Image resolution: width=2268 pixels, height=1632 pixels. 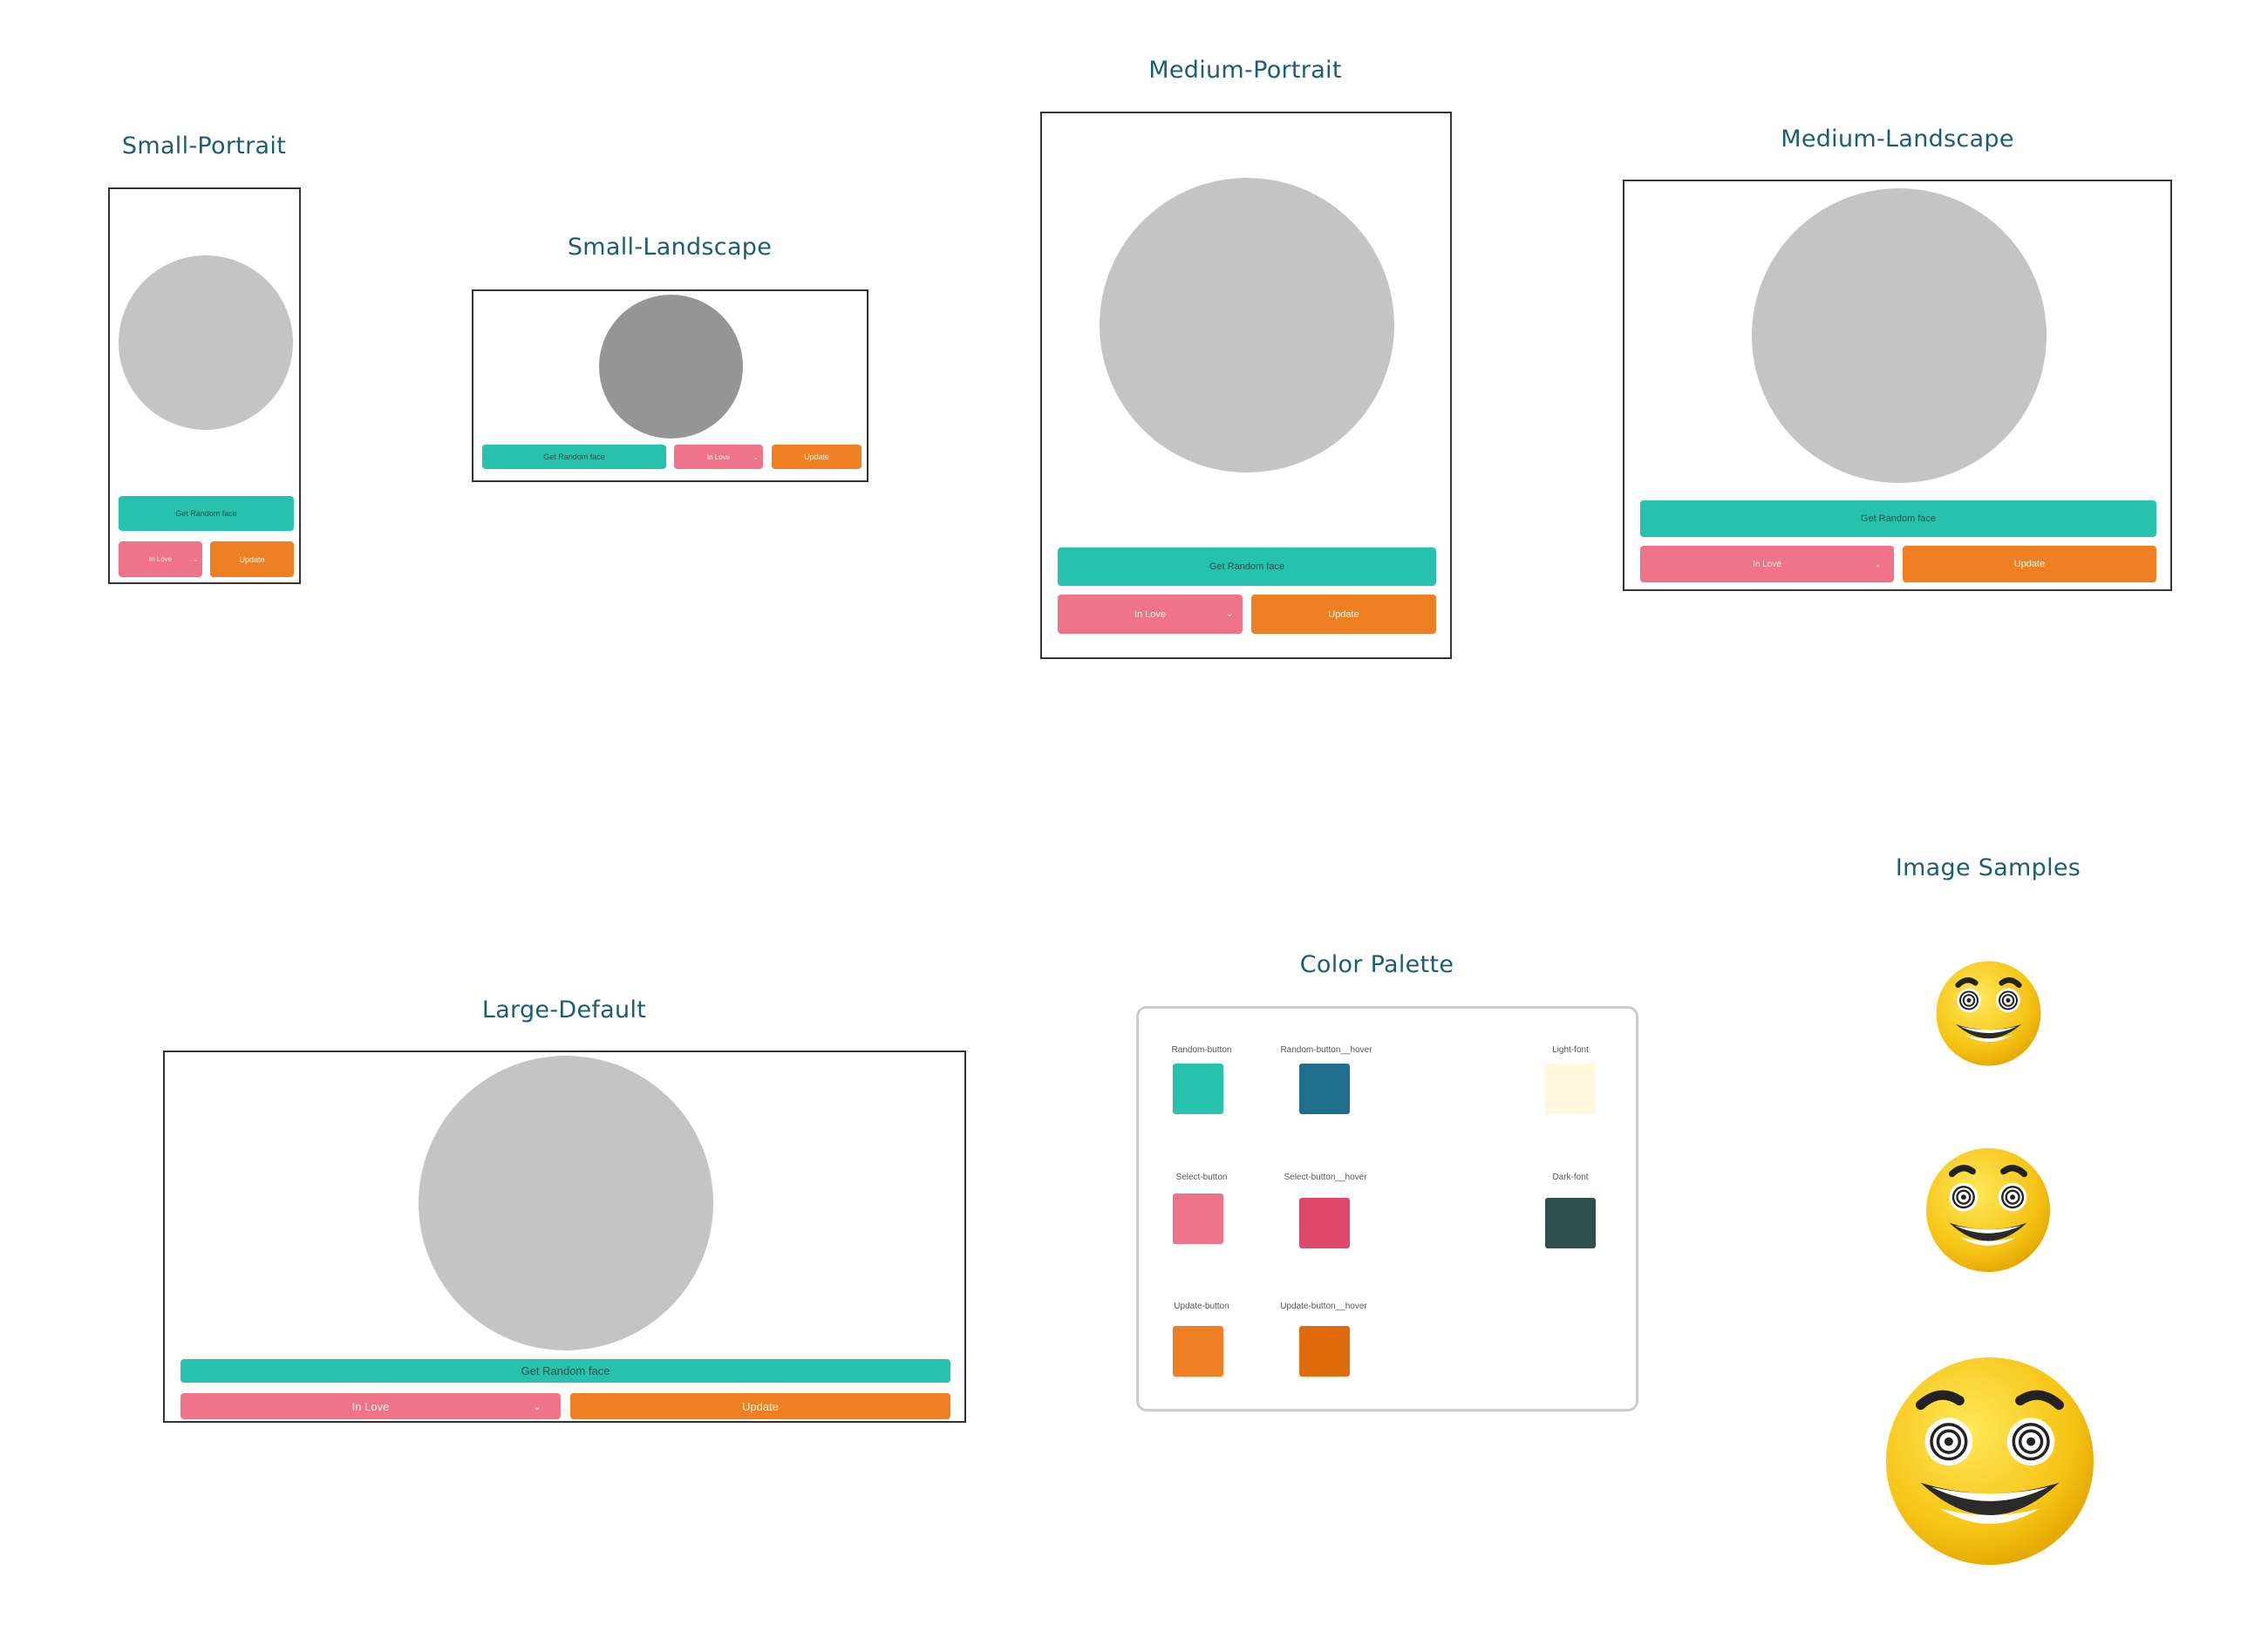 I want to click on swatch-label: Random-button, so click(x=1201, y=1050).